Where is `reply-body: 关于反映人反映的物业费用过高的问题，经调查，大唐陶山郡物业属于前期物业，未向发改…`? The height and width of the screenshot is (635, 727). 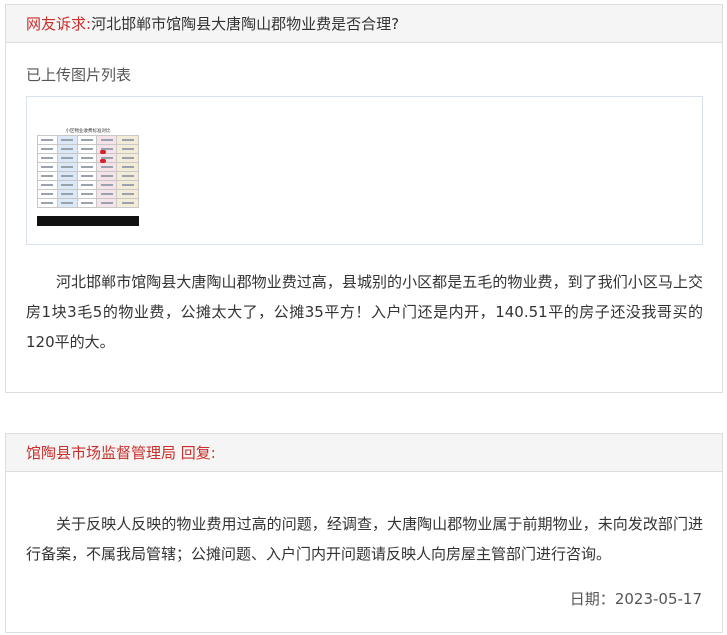
reply-body: 关于反映人反映的物业费用过高的问题，经调查，大唐陶山郡物业属于前期物业，未向发改… is located at coordinates (364, 539).